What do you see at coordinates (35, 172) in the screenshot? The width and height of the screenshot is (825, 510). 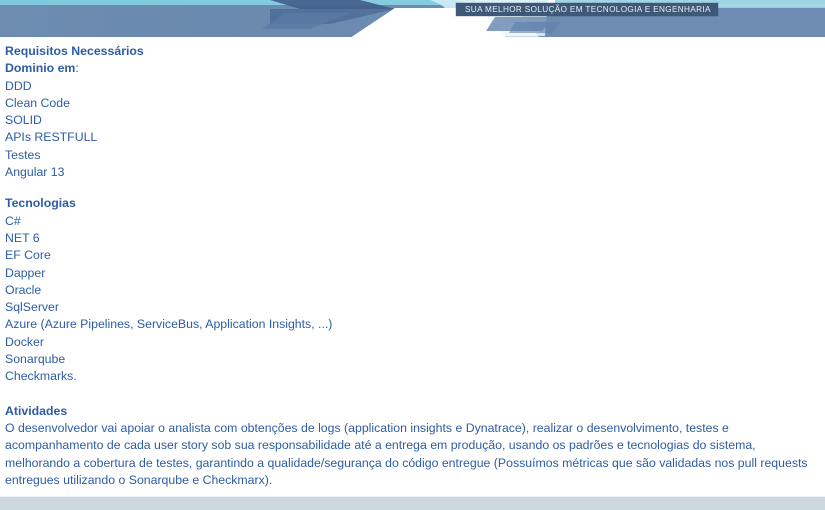 I see `list-item: Angular 13` at bounding box center [35, 172].